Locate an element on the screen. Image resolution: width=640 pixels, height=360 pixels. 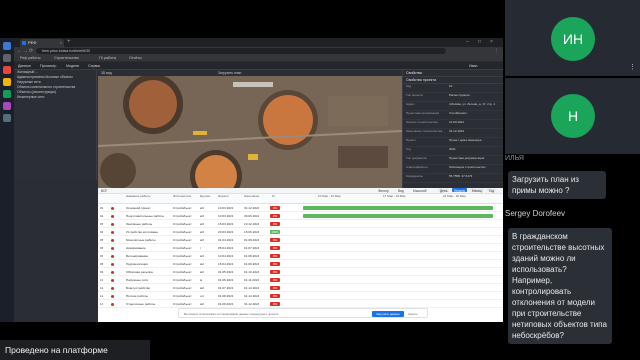
viewer-tool: Загрузить план is located at coordinates (229, 73).